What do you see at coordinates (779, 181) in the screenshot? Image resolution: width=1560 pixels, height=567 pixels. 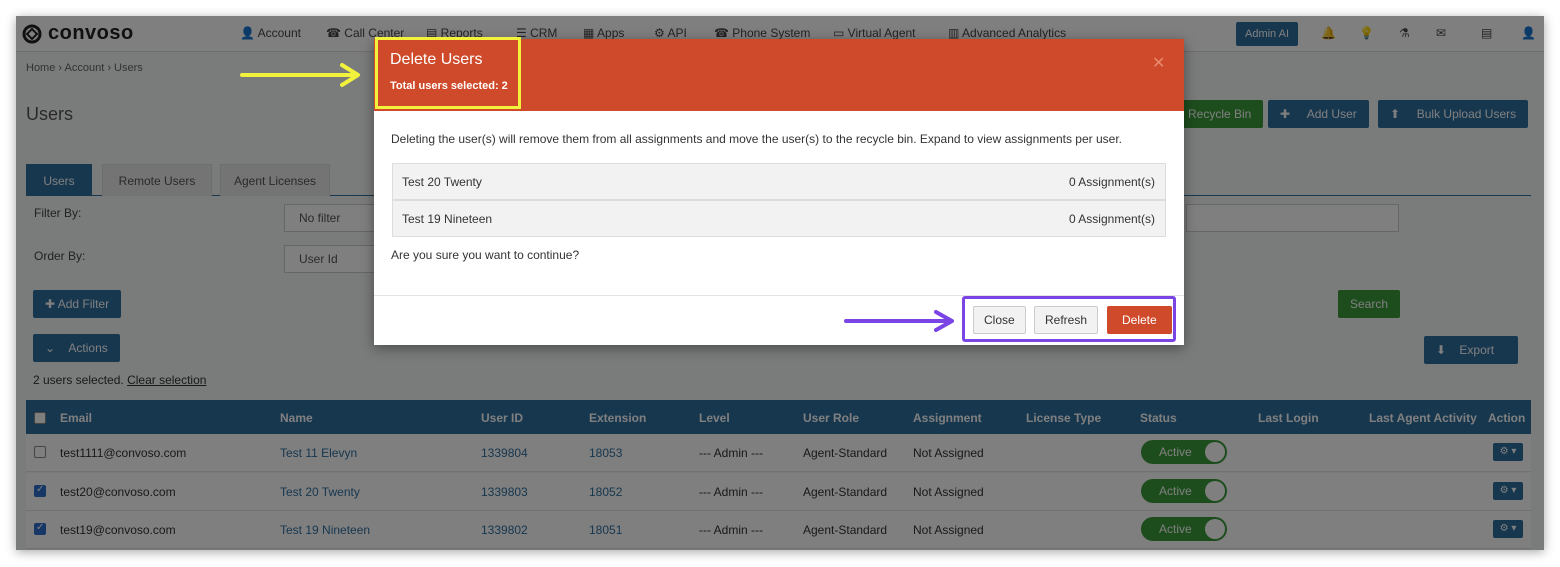 I see `assignment-row: Test 20 Twenty 0 Assignment(s)` at bounding box center [779, 181].